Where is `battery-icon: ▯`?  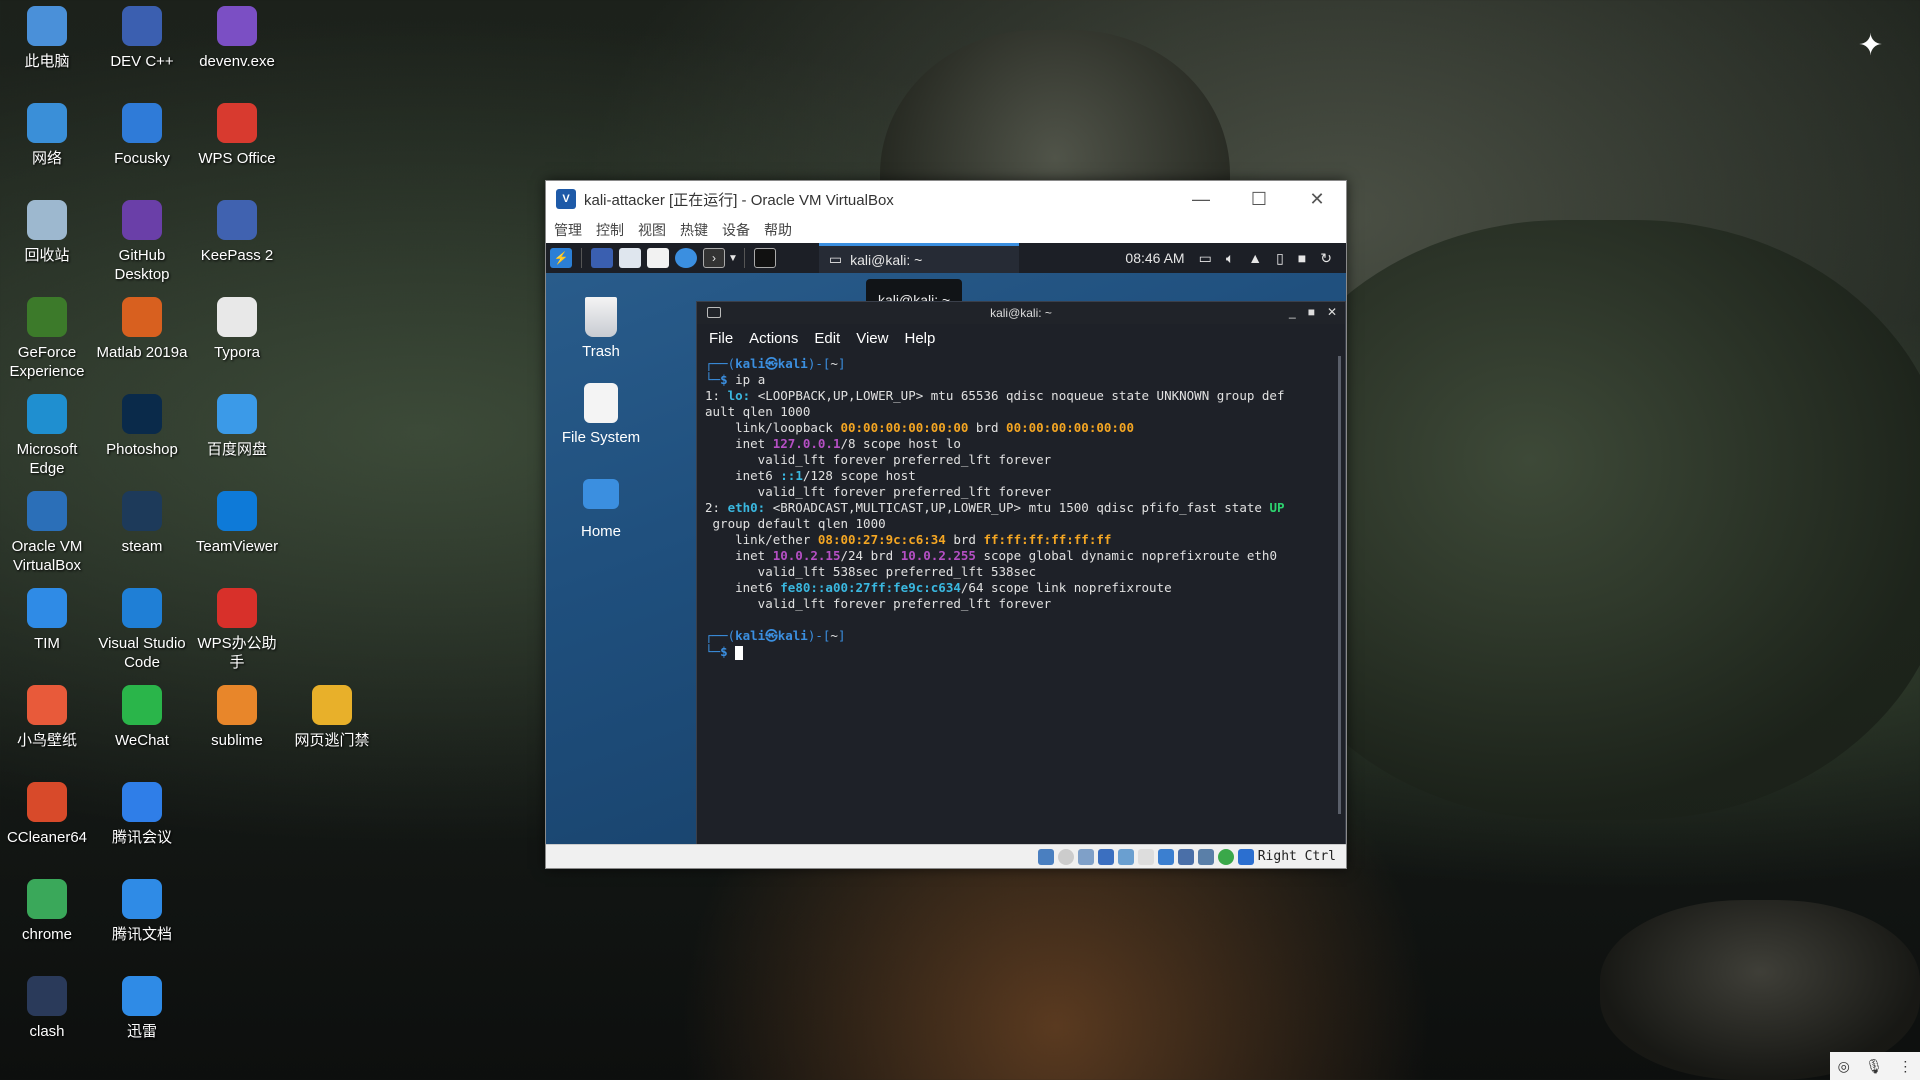
battery-icon: ▯ is located at coordinates (1280, 258).